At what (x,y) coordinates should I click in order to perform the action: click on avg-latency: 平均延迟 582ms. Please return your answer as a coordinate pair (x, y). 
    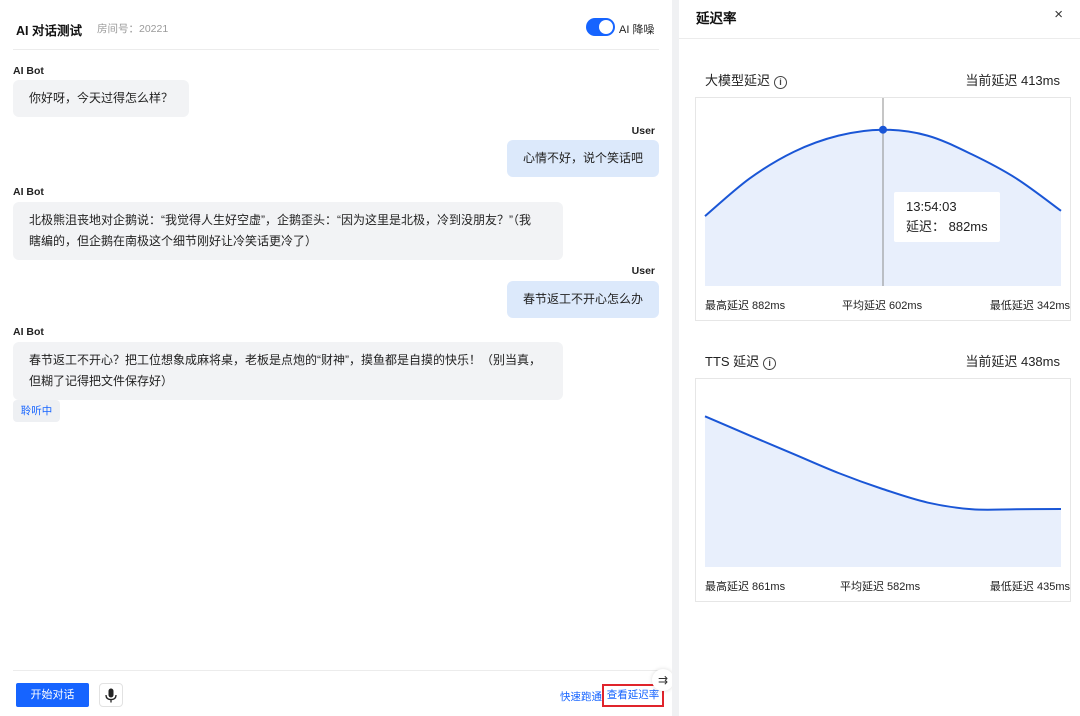
    Looking at the image, I should click on (880, 587).